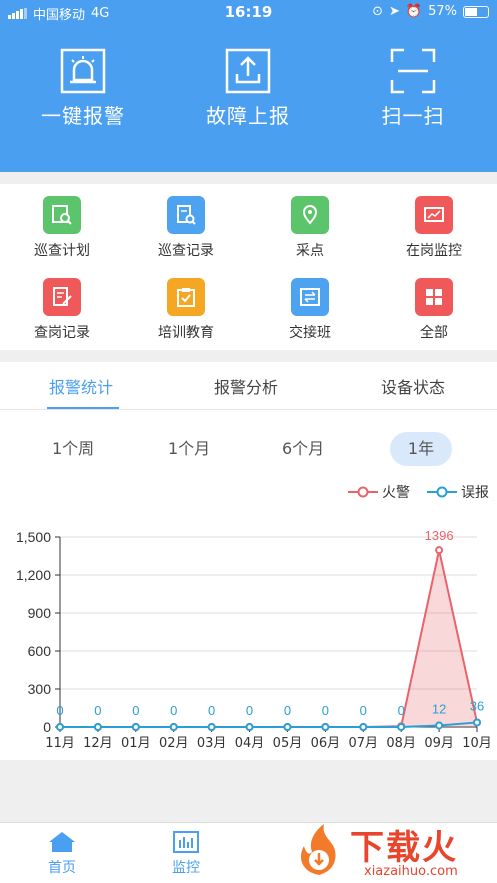 This screenshot has width=497, height=883. Describe the element at coordinates (477, 743) in the screenshot. I see `x-tick-label: 10月` at that location.